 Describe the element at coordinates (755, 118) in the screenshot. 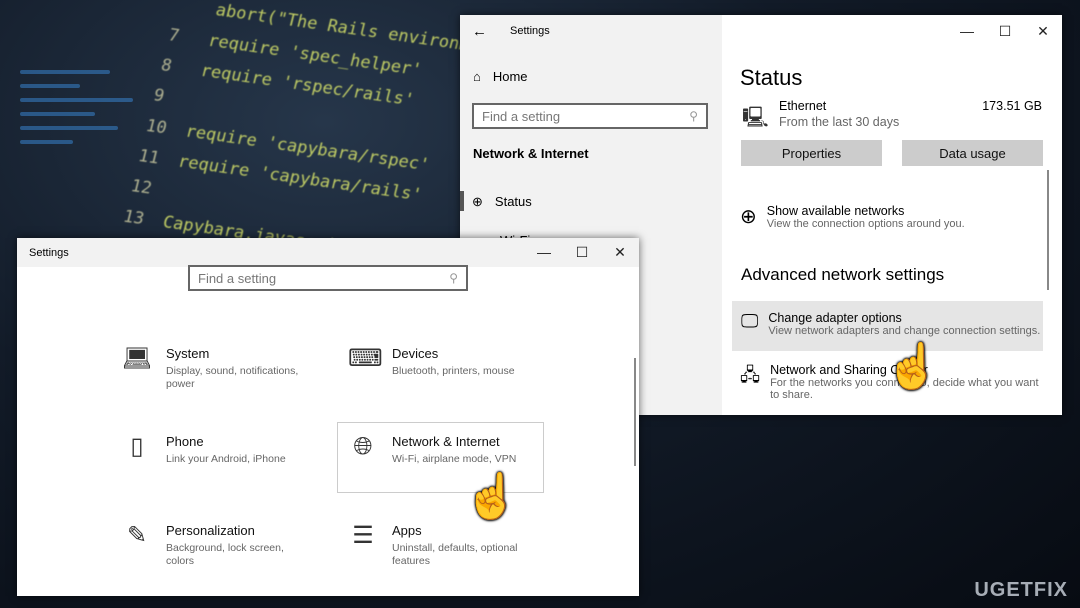

I see `ethernet-icon: 🖳` at that location.